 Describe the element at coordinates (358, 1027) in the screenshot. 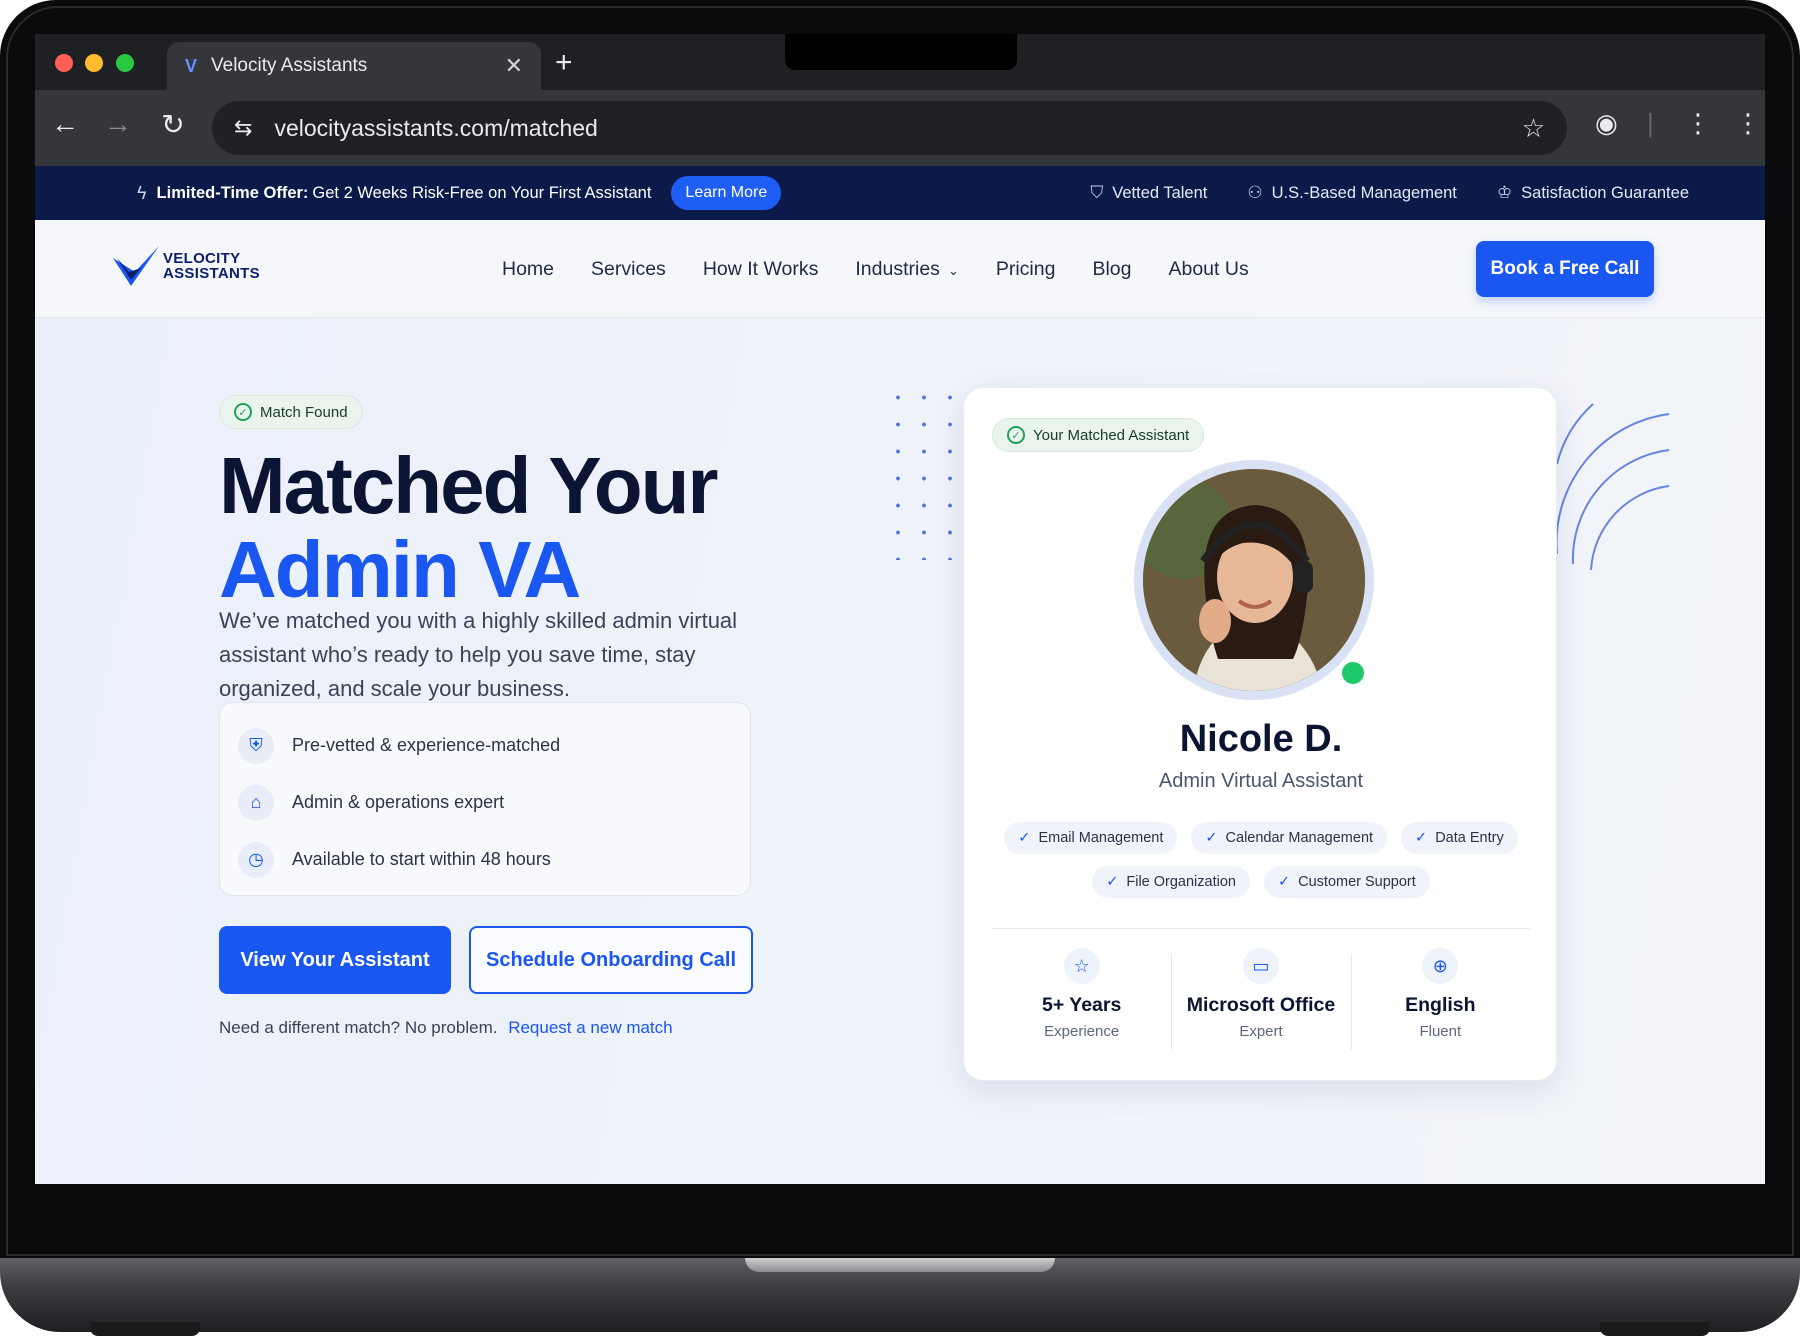

I see `rematch-text: Need a different match? No problem.` at that location.